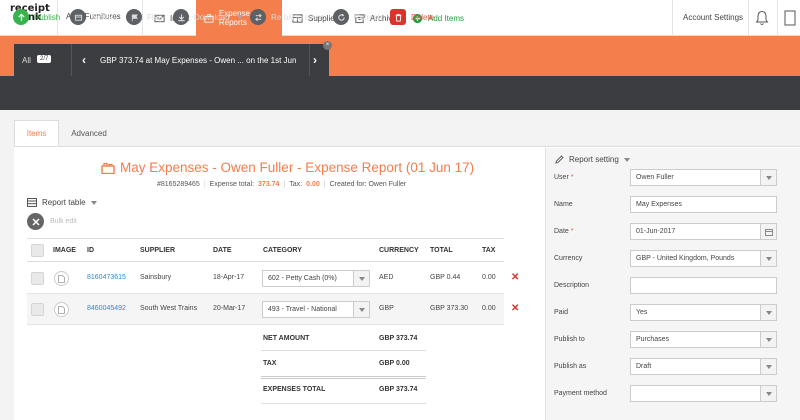 Image resolution: width=800 pixels, height=420 pixels. Describe the element at coordinates (559, 159) in the screenshot. I see `pencil-icon` at that location.